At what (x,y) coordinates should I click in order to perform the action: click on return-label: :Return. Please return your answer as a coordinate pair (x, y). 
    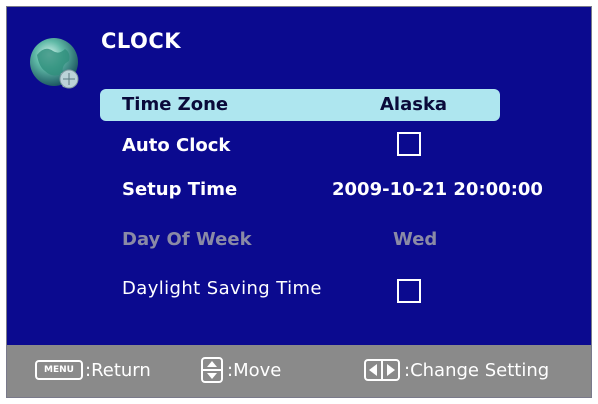
    Looking at the image, I should click on (118, 370).